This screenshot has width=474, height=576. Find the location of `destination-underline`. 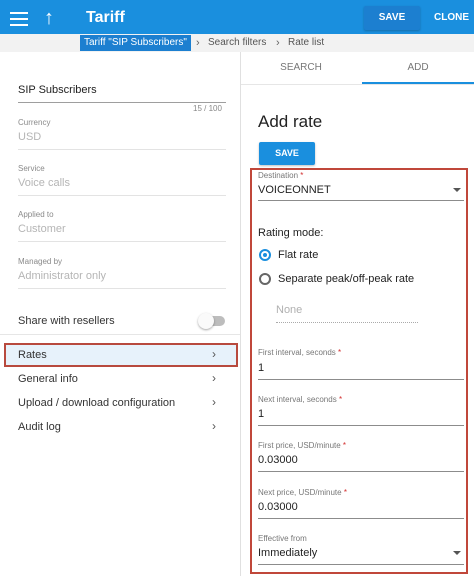

destination-underline is located at coordinates (361, 200).